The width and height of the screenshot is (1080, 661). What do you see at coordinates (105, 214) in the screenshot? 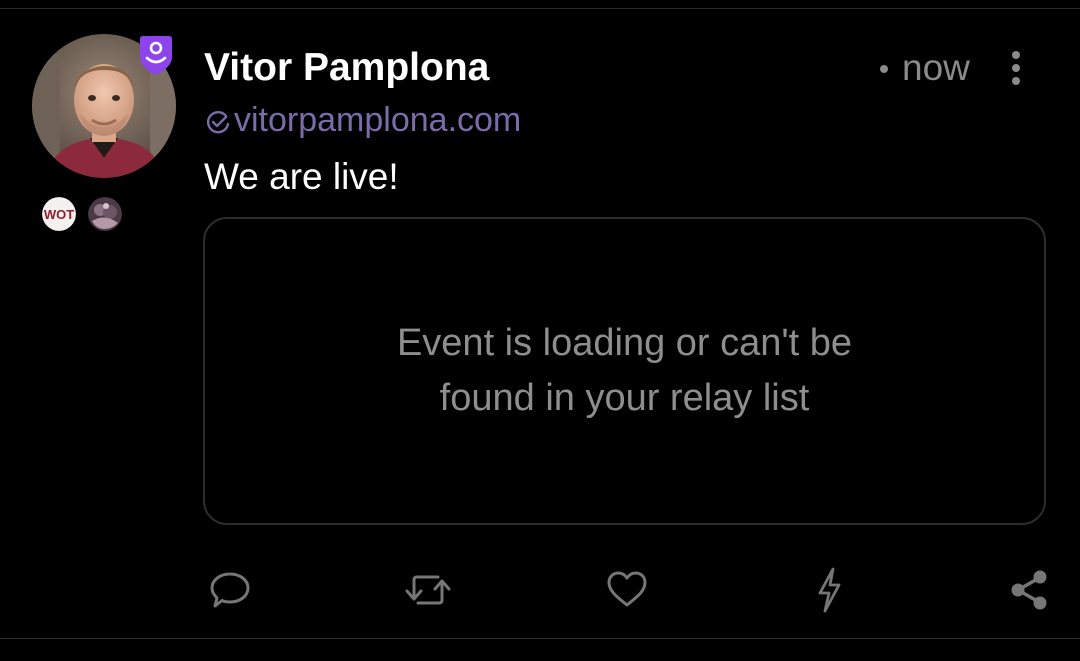
I see `relay-badge-icon` at bounding box center [105, 214].